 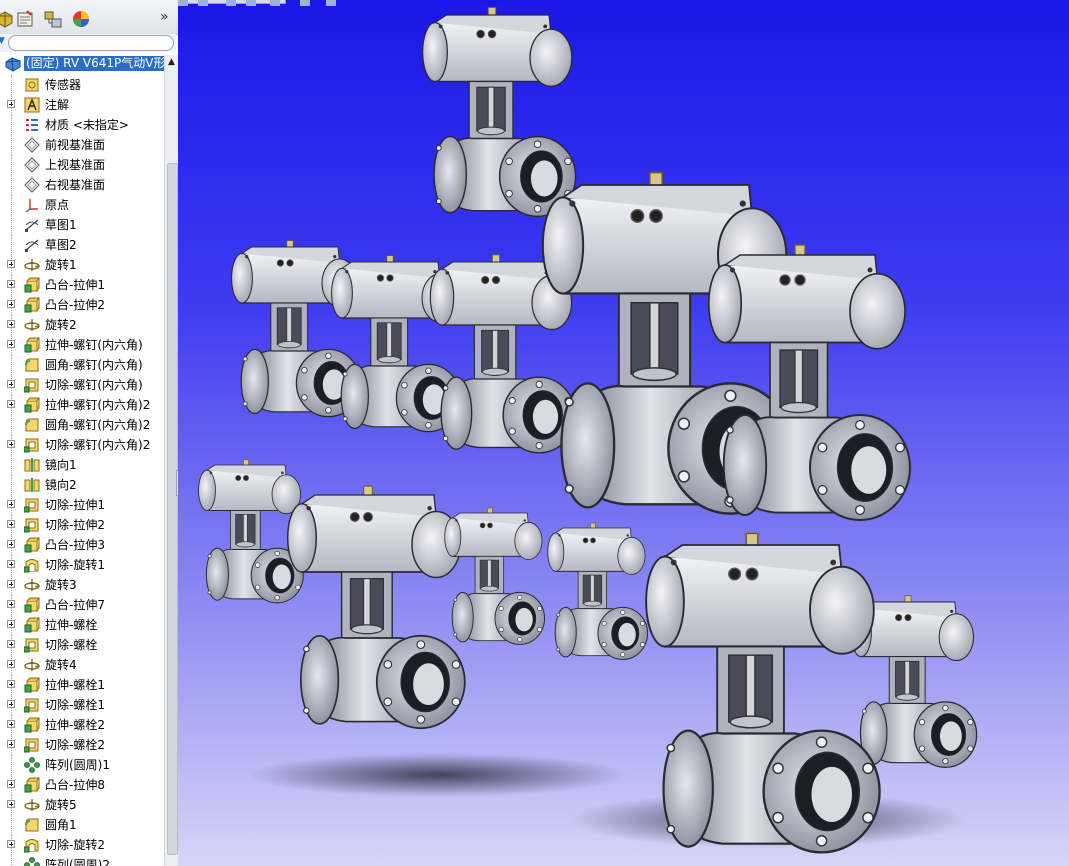 I want to click on tree-item-label: 拉伸-螺栓1, so click(x=75, y=685).